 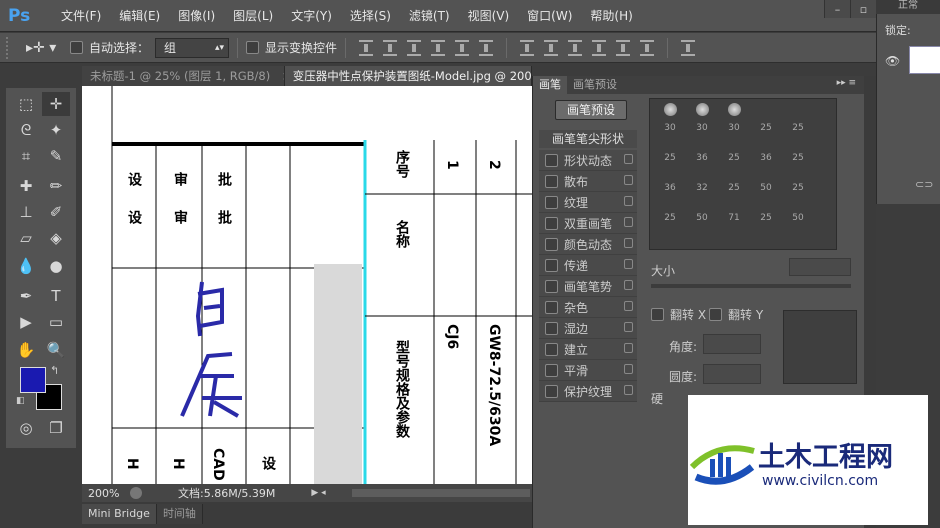 What do you see at coordinates (595, 85) in the screenshot?
I see `tab-brush-presets: 画笔预设` at bounding box center [595, 85].